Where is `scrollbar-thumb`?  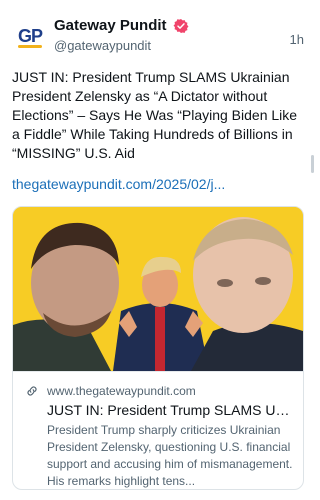
scrollbar-thumb is located at coordinates (312, 164).